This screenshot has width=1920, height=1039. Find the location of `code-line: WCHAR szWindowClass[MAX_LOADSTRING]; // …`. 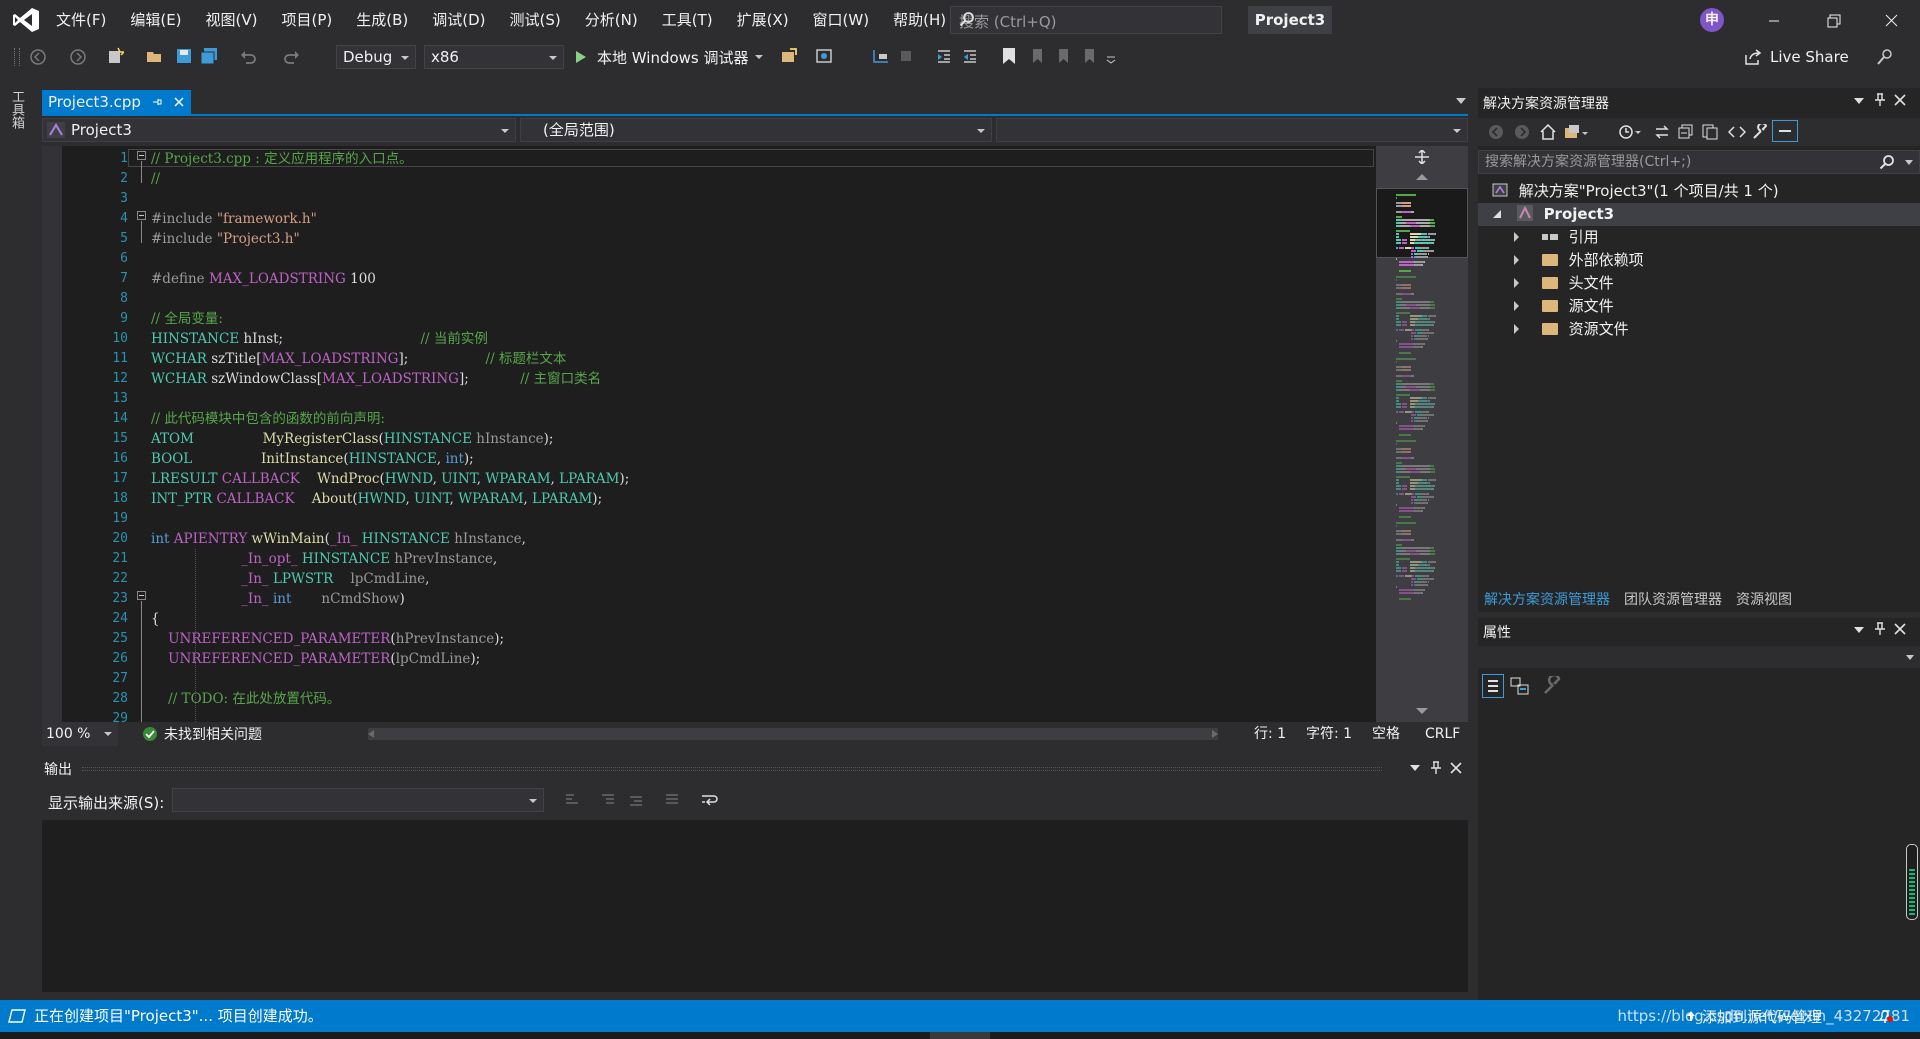

code-line: WCHAR szWindowClass[MAX_LOADSTRING]; // … is located at coordinates (390, 379).